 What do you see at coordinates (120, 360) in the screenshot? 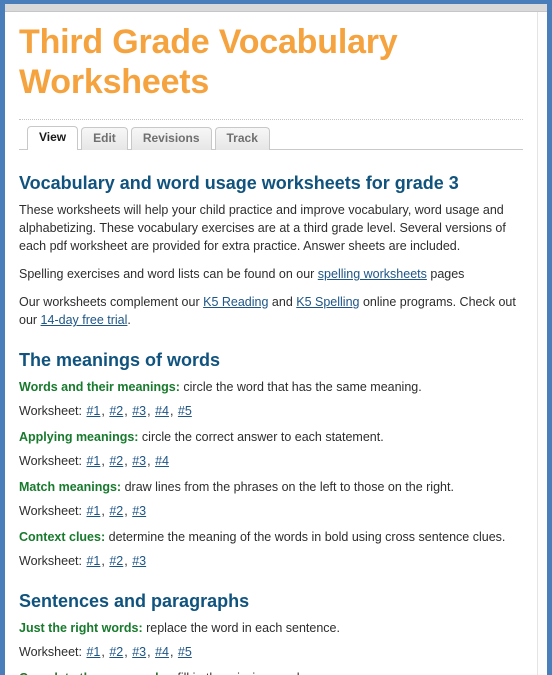
I see `section-heading: The meanings of words` at bounding box center [120, 360].